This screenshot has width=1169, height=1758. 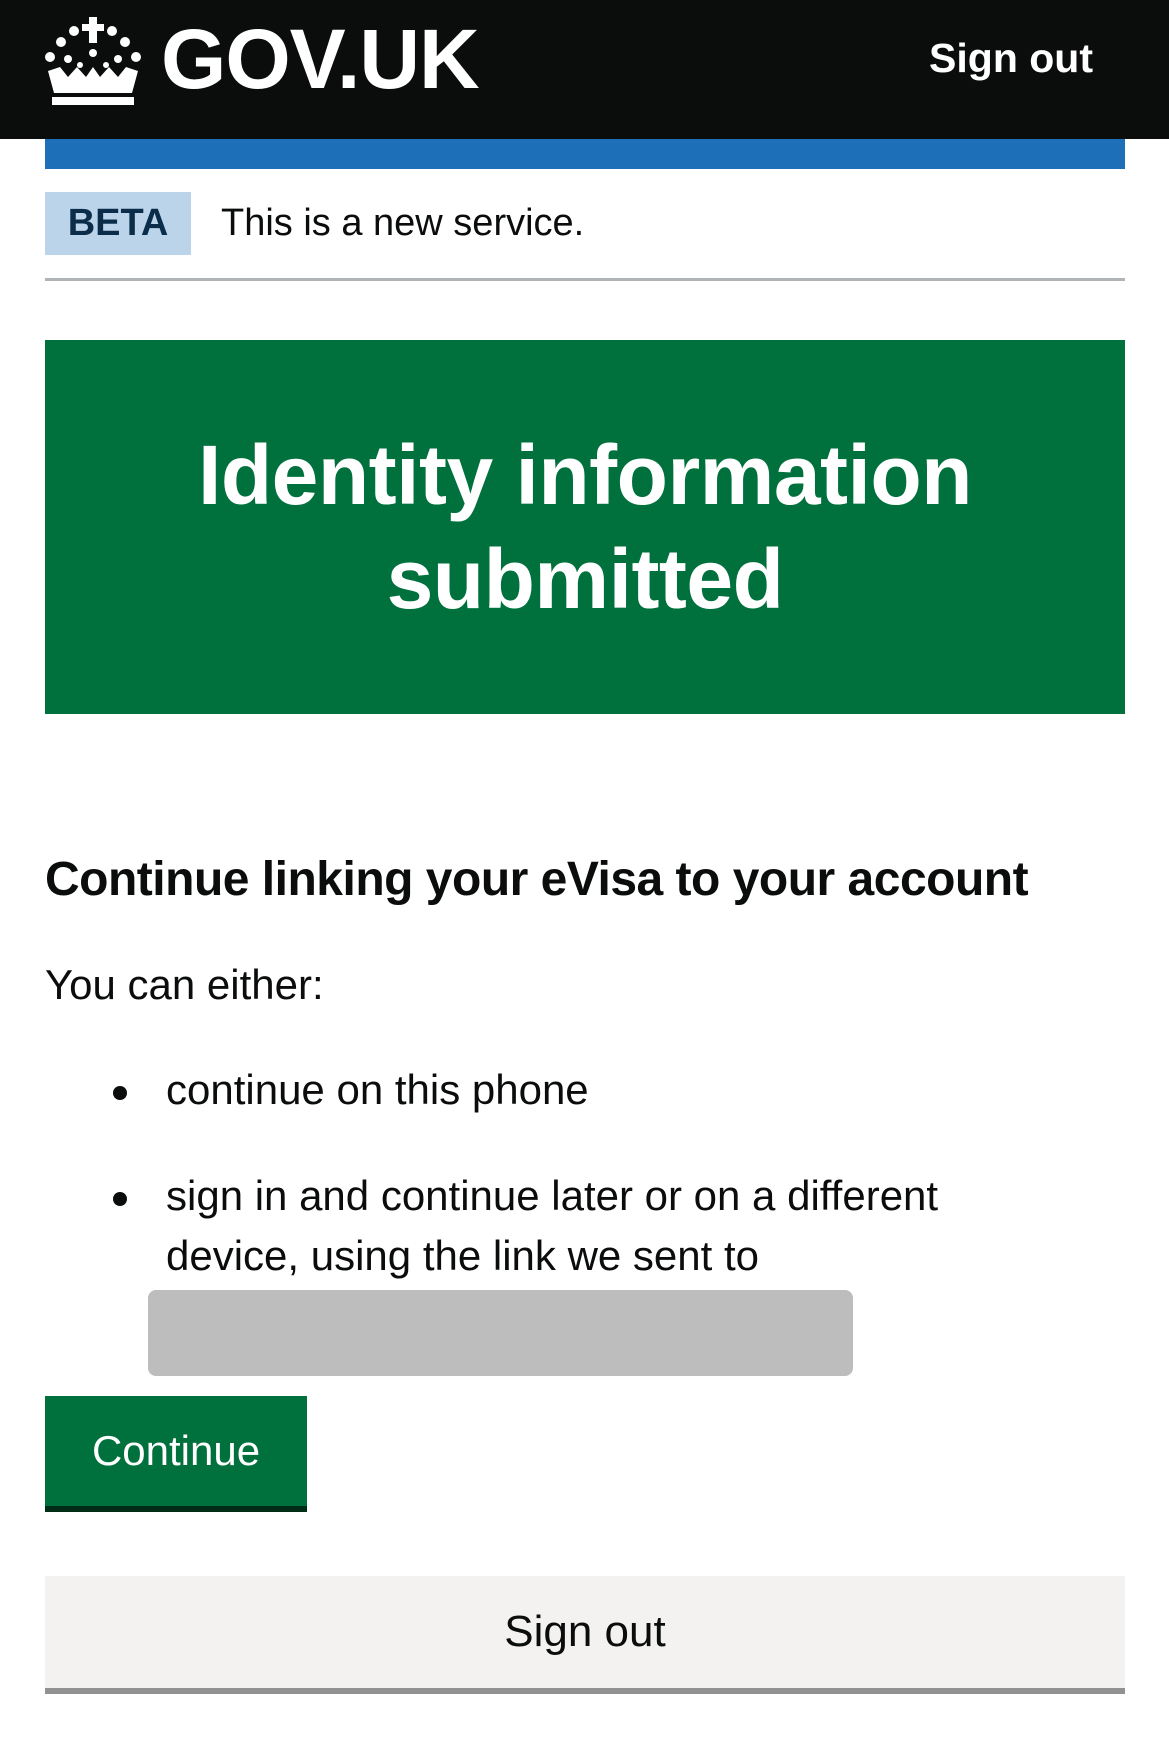 I want to click on option-text: continue on this phone, so click(x=377, y=1089).